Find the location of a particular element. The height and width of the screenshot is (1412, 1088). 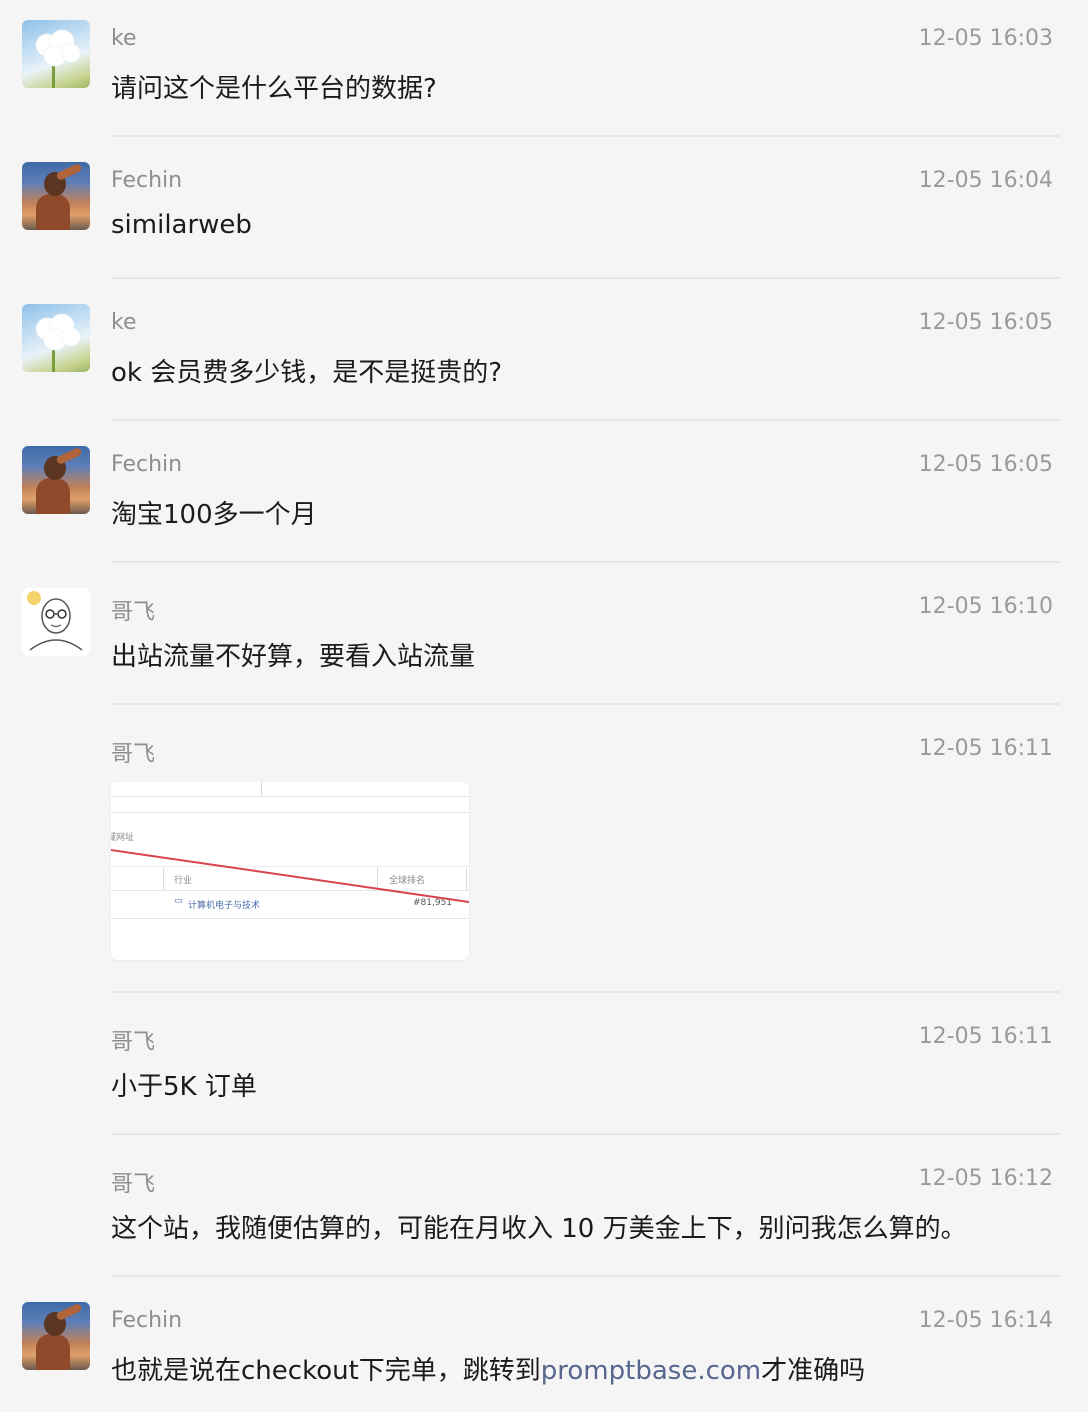

message-text: 出站流量不好算，要看入站流量 is located at coordinates (293, 657).